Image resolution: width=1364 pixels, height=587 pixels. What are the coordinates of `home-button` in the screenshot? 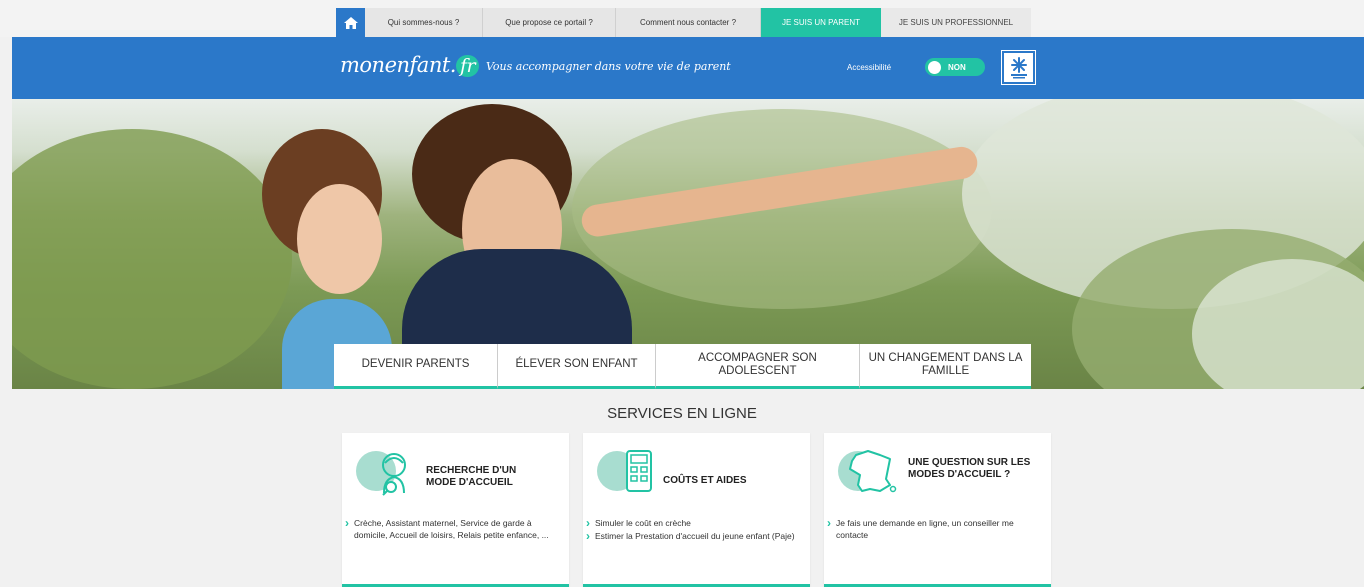 It's located at (350, 22).